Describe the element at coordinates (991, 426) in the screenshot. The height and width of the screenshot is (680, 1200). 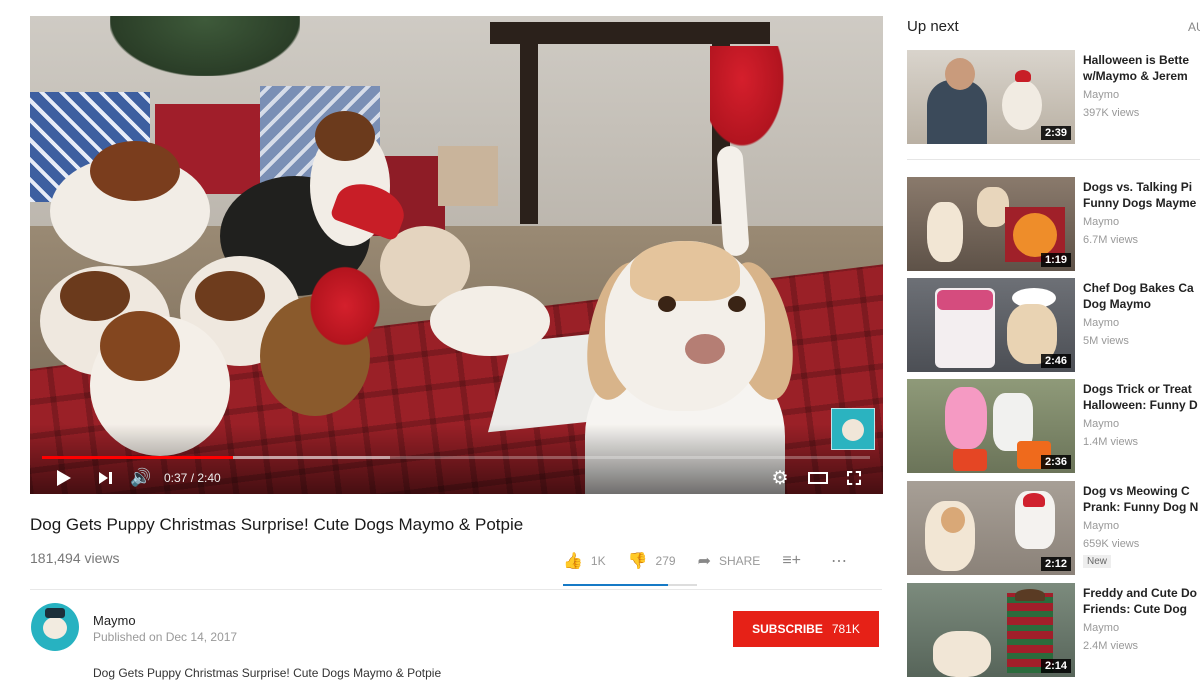
I see `video-thumbnail: 2:36` at that location.